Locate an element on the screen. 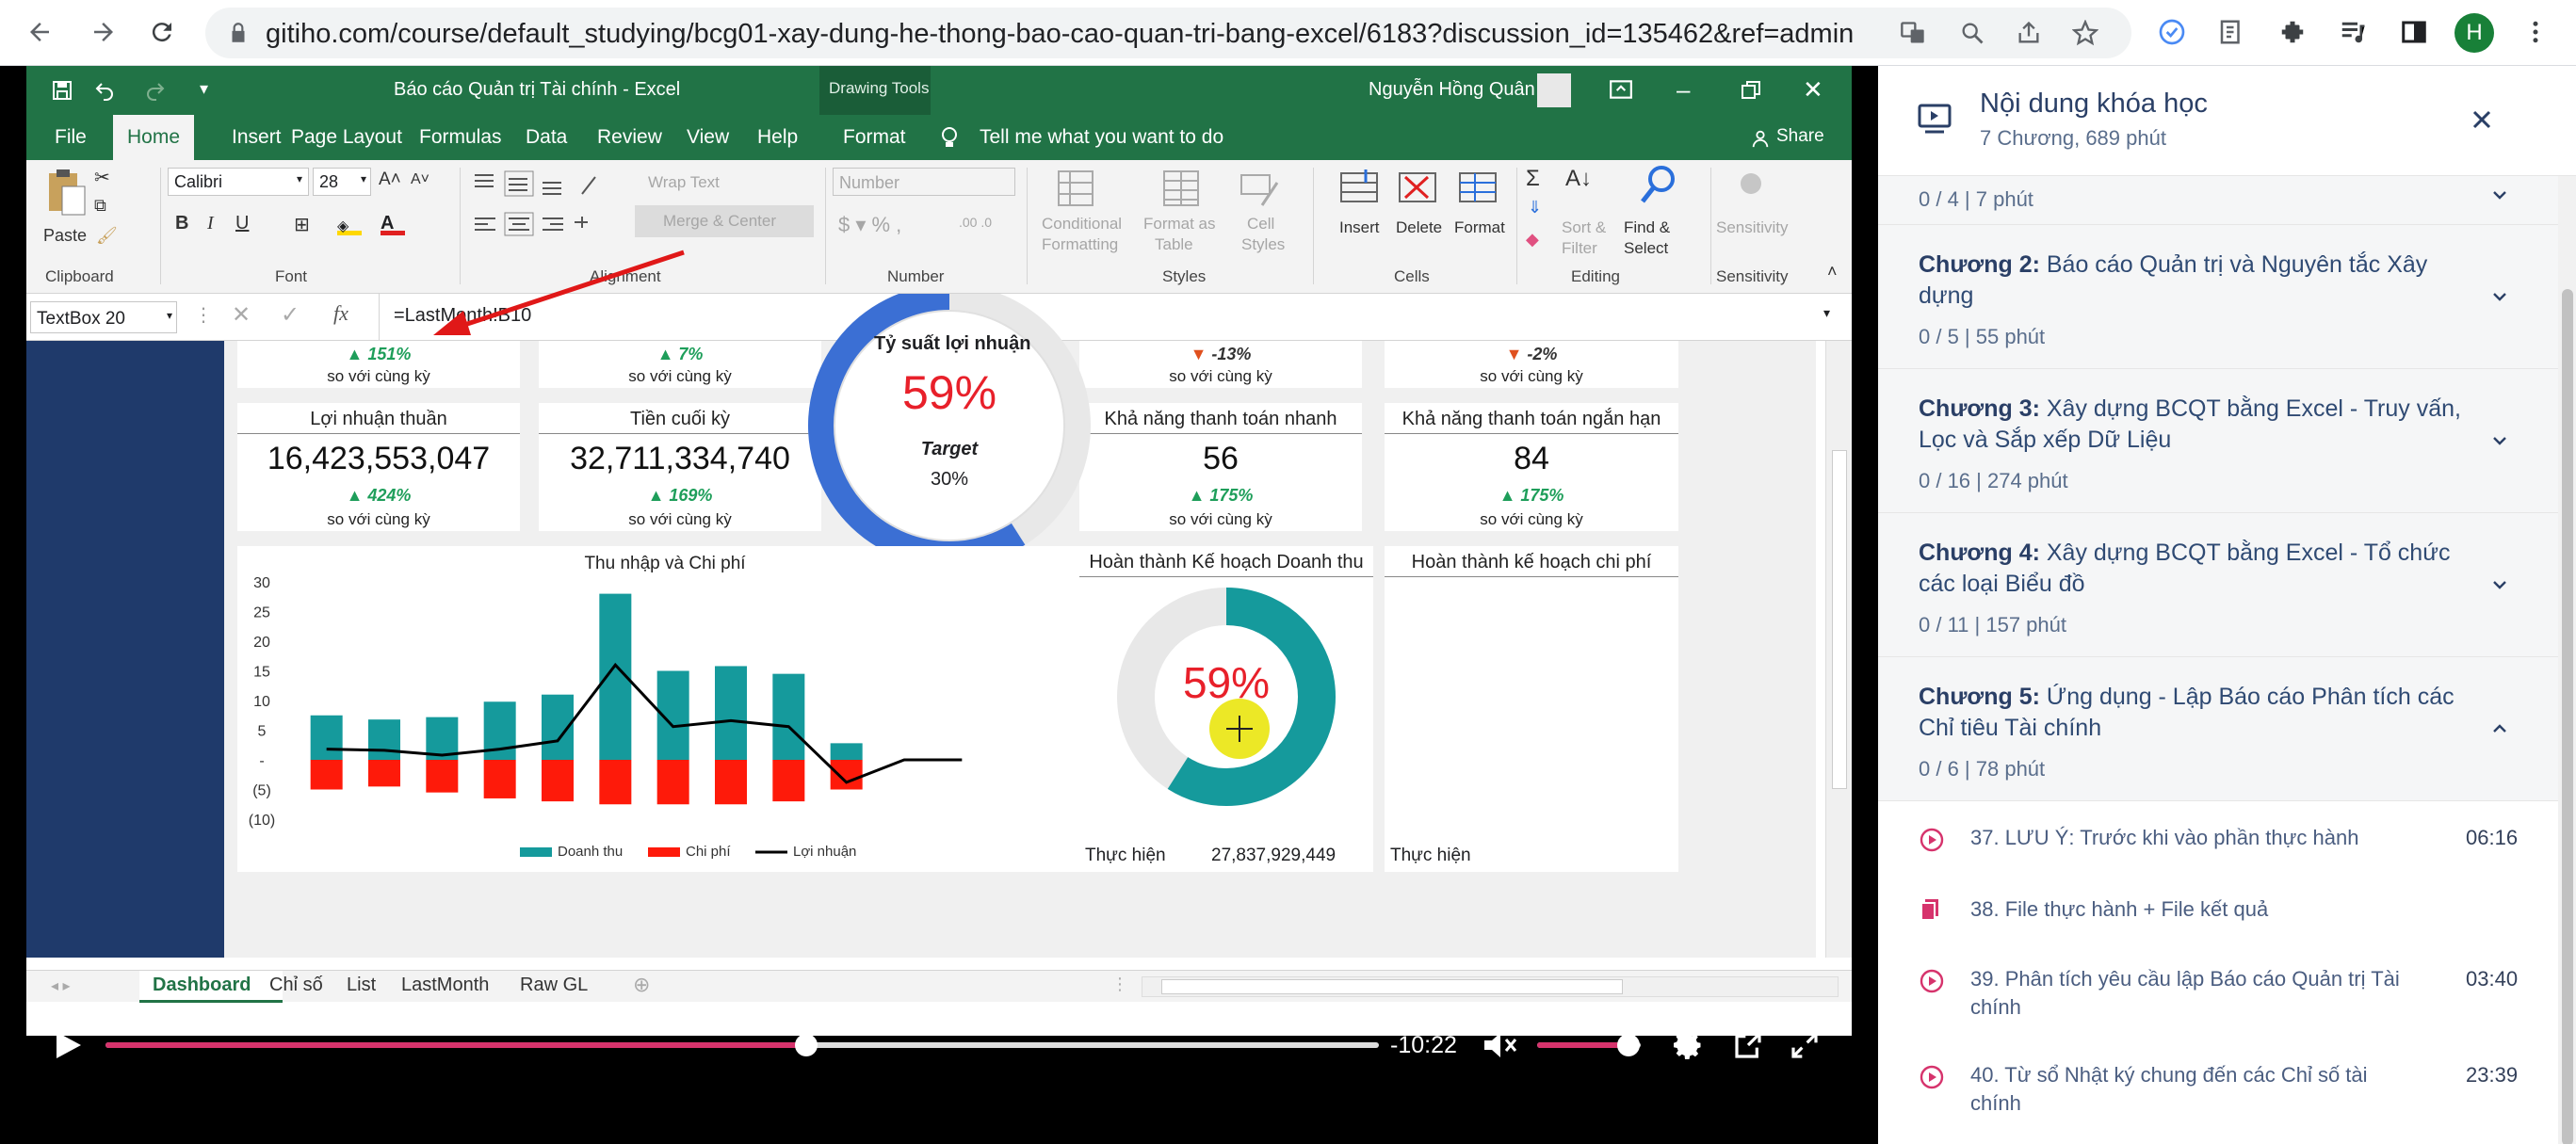 This screenshot has height=1144, width=2576. tab-file: File is located at coordinates (71, 137).